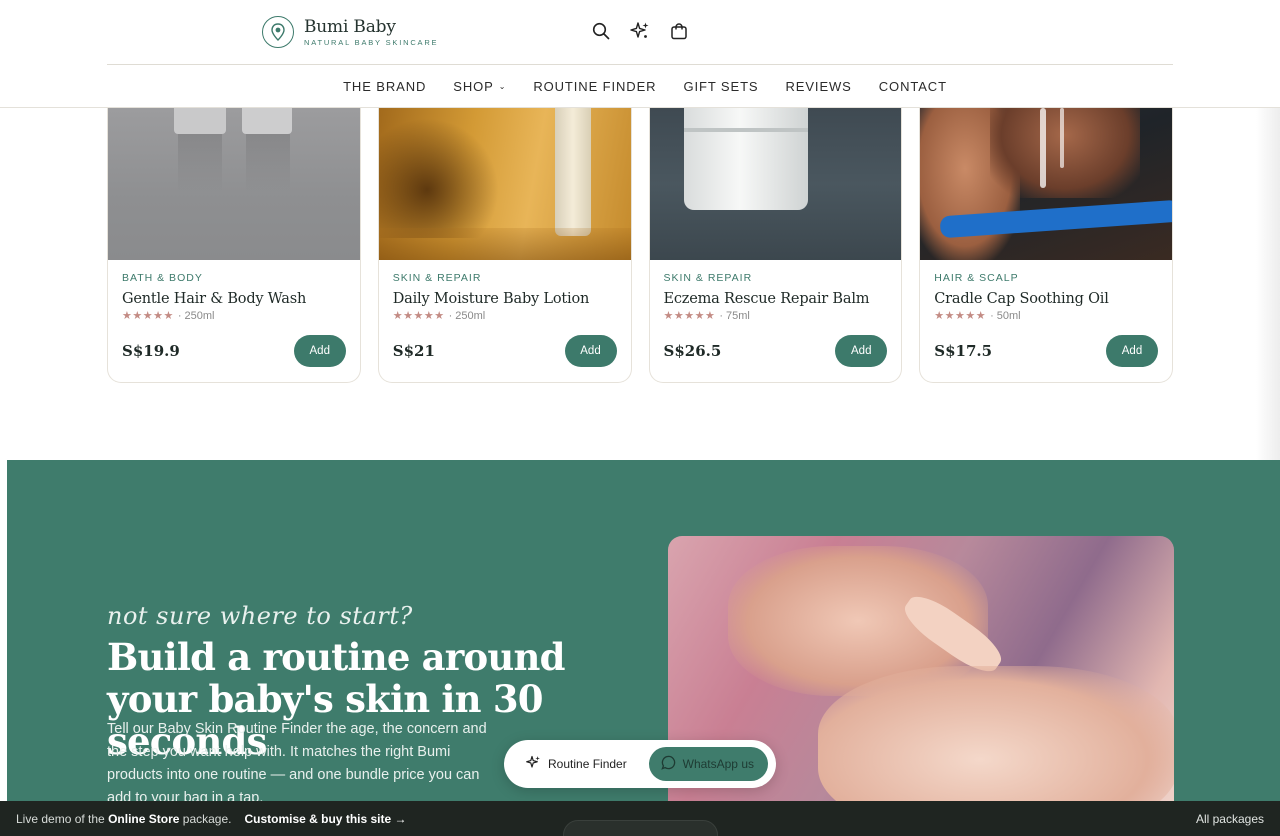  What do you see at coordinates (679, 31) in the screenshot?
I see `bag-icon` at bounding box center [679, 31].